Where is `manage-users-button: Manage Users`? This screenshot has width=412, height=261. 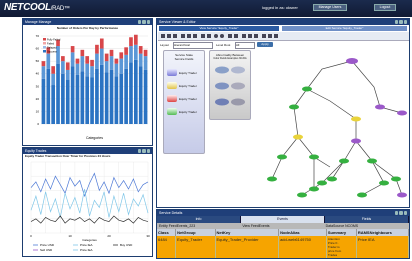
manage-users-button: Manage Users is located at coordinates (330, 7).